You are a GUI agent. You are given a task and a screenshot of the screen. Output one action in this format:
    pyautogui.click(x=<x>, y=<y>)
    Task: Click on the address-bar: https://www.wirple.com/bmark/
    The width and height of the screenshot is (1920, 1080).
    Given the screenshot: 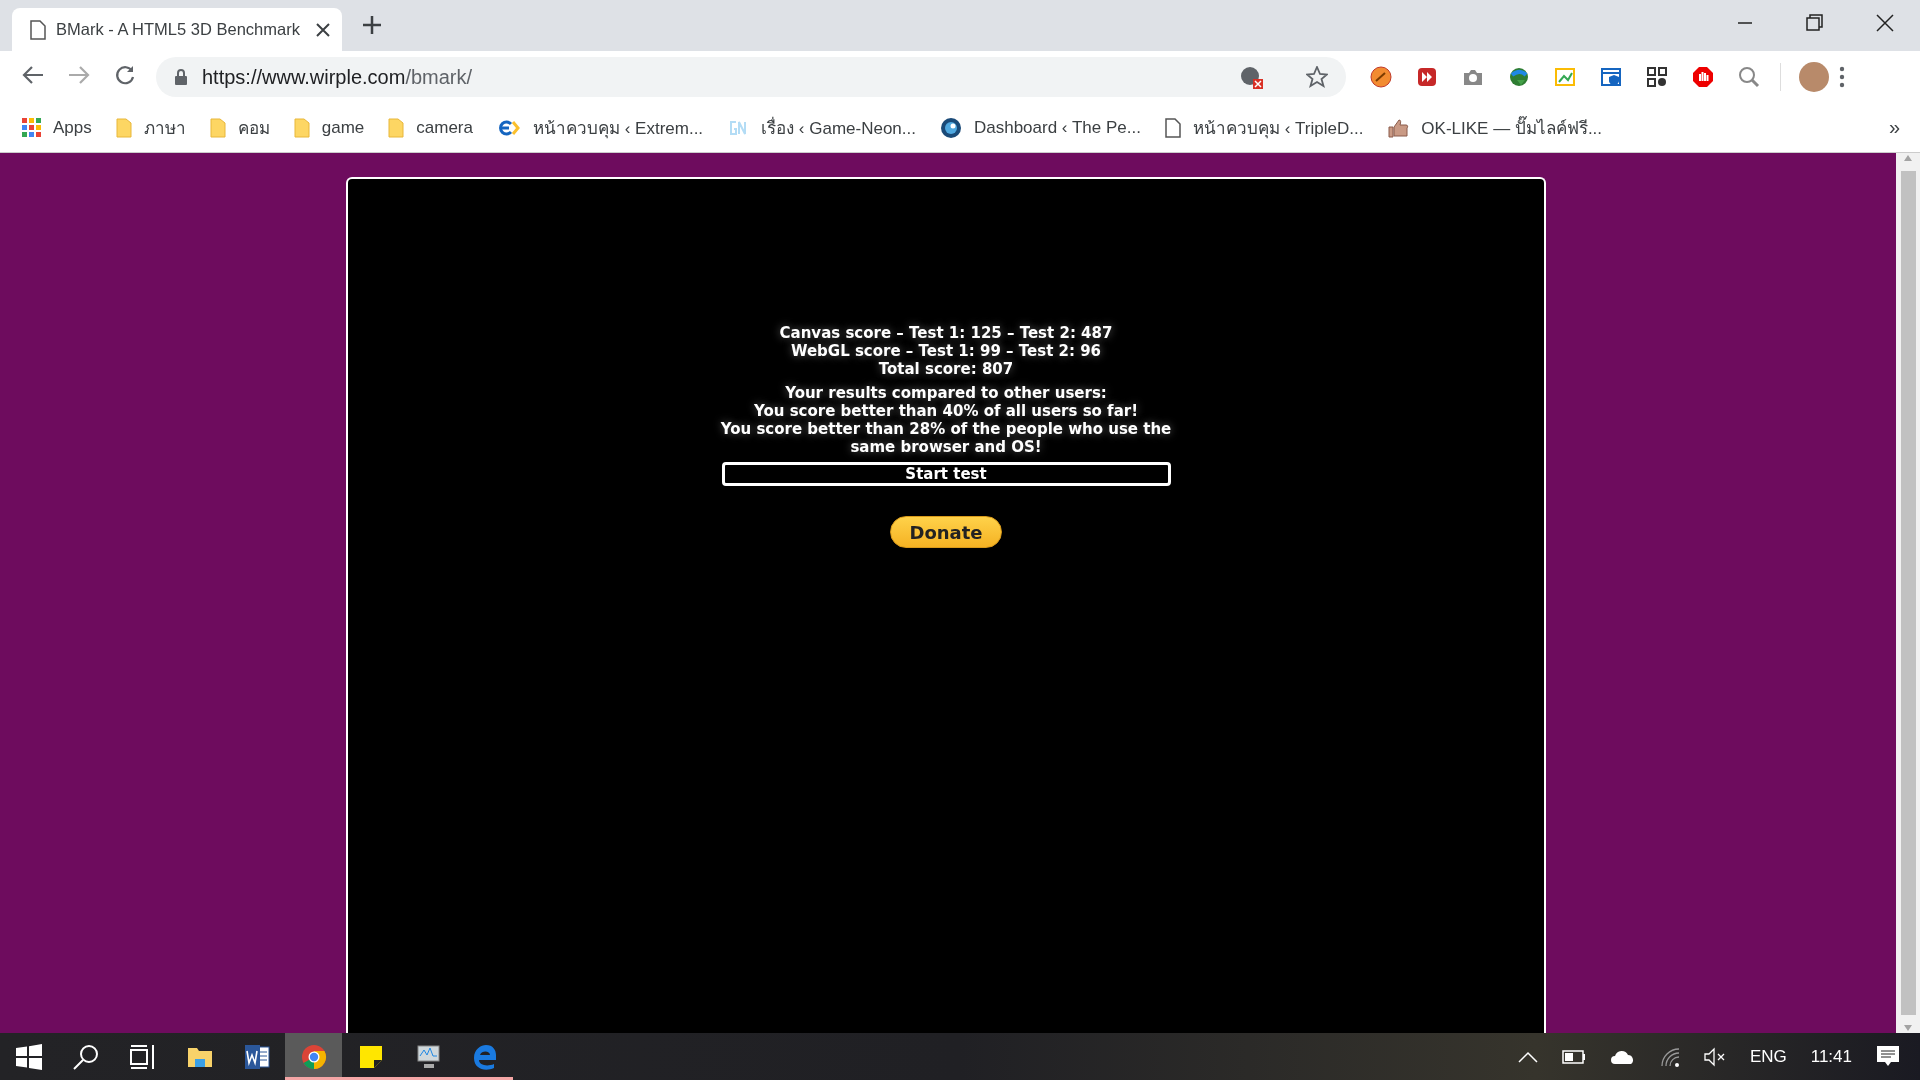 What is the action you would take?
    pyautogui.click(x=751, y=77)
    